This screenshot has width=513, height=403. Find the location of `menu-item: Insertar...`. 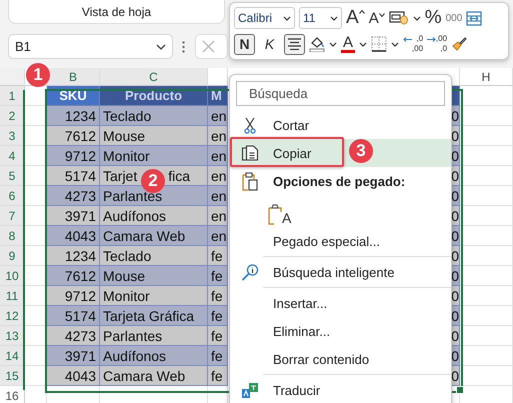

menu-item: Insertar... is located at coordinates (340, 303).